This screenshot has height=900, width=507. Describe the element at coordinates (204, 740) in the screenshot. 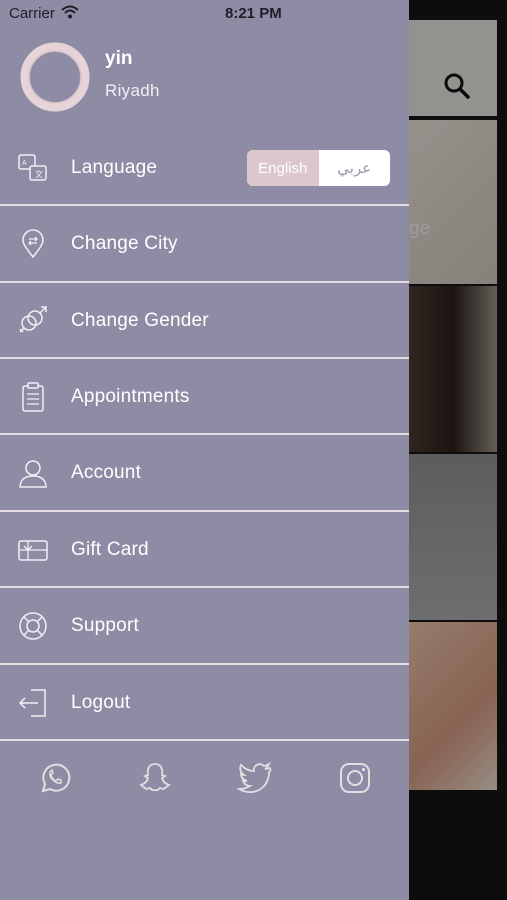

I see `divider` at that location.